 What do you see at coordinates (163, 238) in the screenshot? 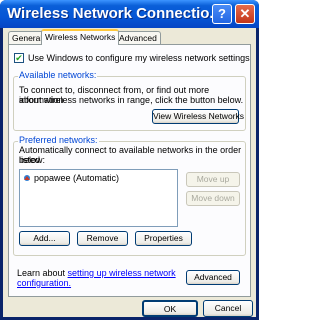
I see `properties-button: Properties` at bounding box center [163, 238].